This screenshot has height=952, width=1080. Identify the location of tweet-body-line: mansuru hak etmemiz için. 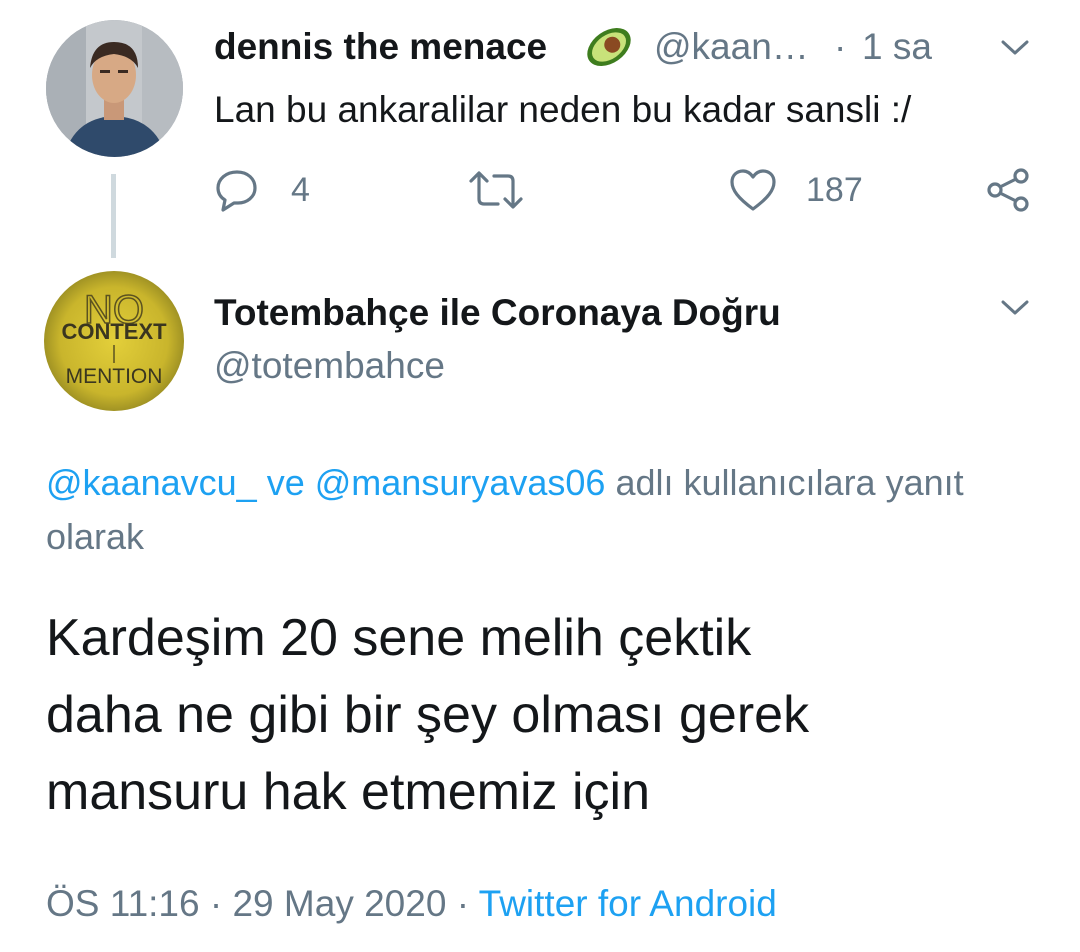
(348, 792).